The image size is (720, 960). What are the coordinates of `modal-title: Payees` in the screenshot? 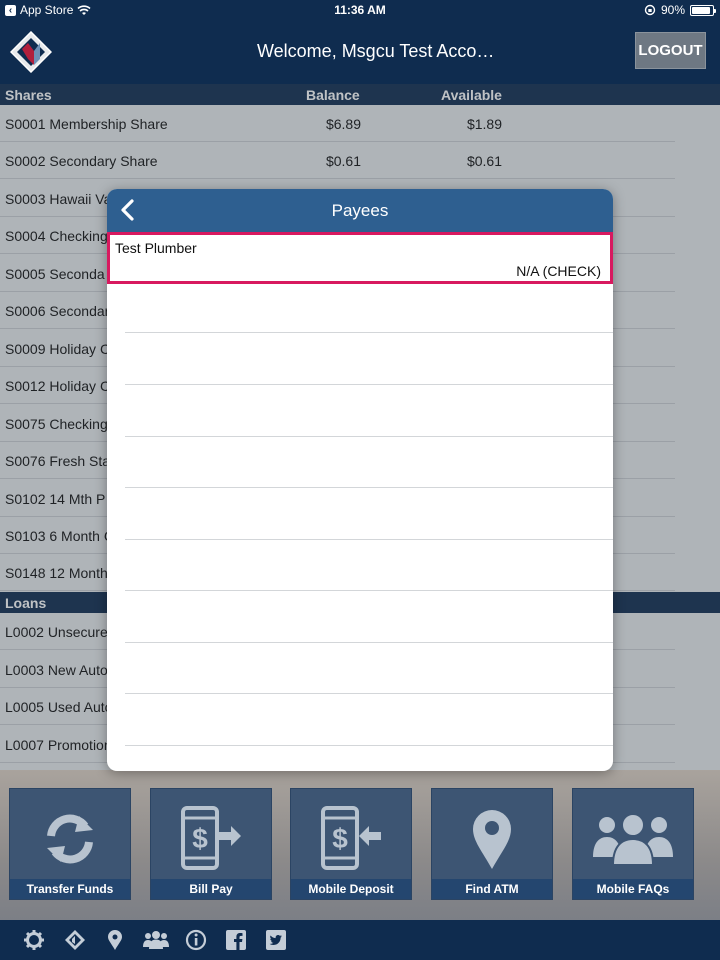 It's located at (360, 210).